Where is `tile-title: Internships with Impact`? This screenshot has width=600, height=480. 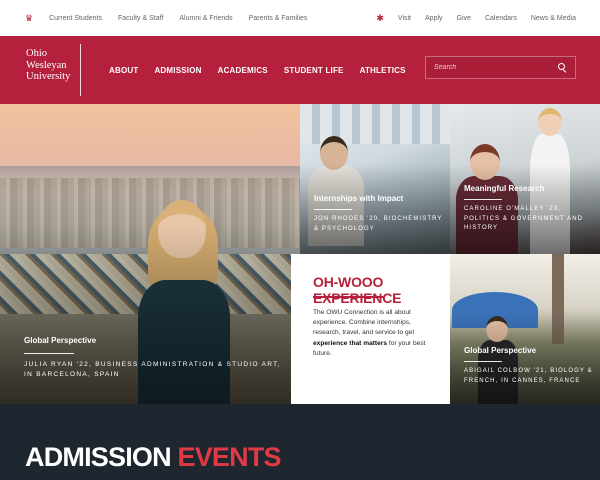
tile-title: Internships with Impact is located at coordinates (359, 198).